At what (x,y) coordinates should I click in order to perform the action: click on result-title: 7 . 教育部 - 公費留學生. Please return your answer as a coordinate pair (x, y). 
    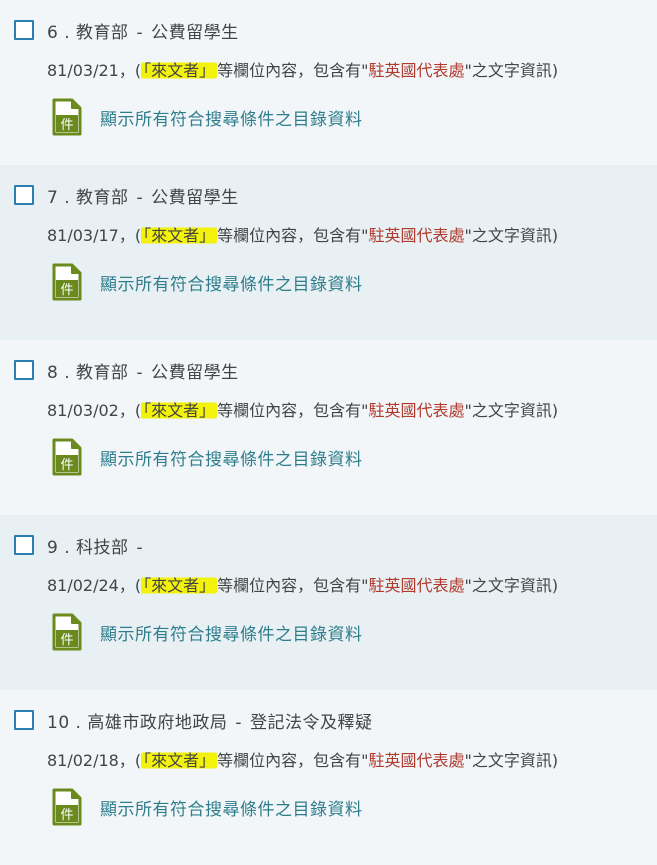
    Looking at the image, I should click on (143, 195).